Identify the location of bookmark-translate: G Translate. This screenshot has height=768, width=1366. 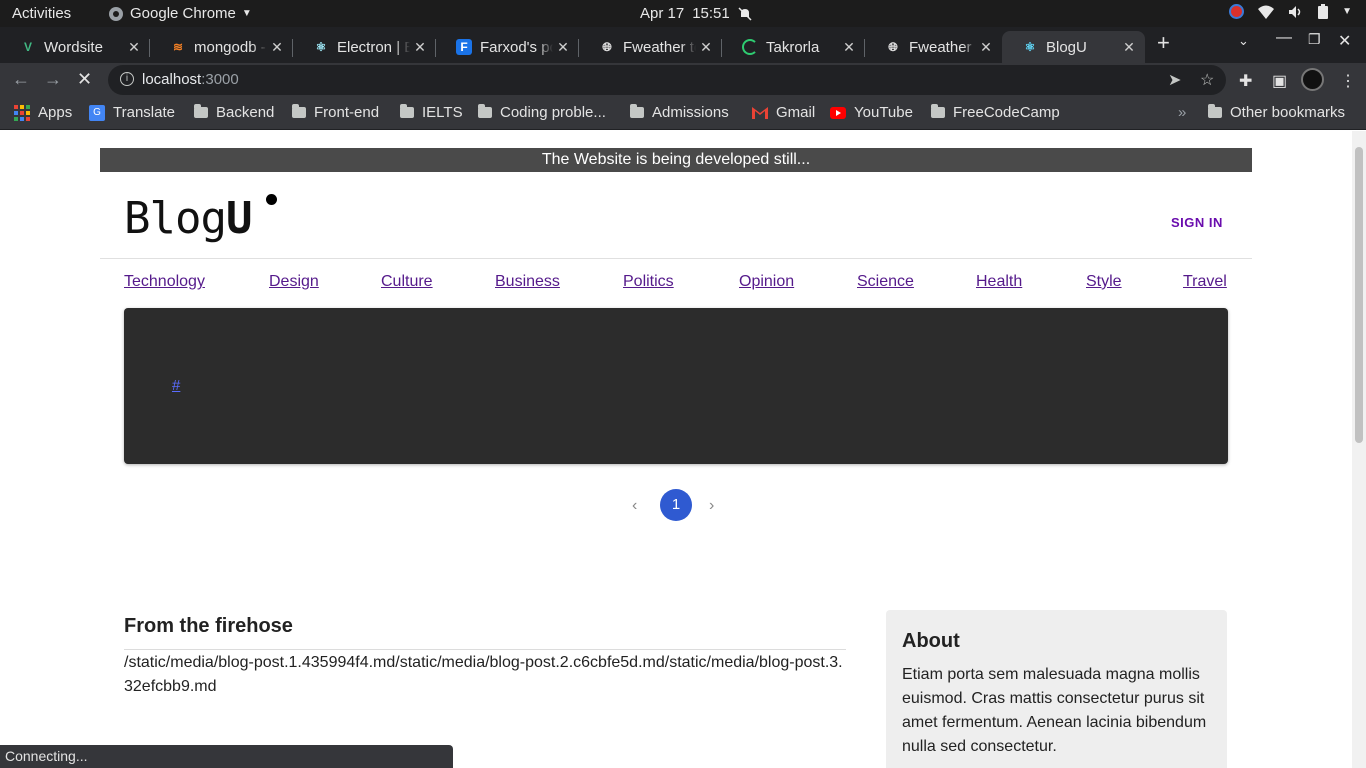
(132, 112).